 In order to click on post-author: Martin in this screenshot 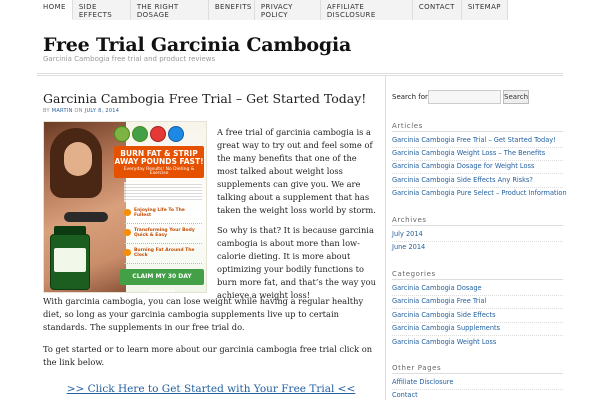, I will do `click(62, 111)`.